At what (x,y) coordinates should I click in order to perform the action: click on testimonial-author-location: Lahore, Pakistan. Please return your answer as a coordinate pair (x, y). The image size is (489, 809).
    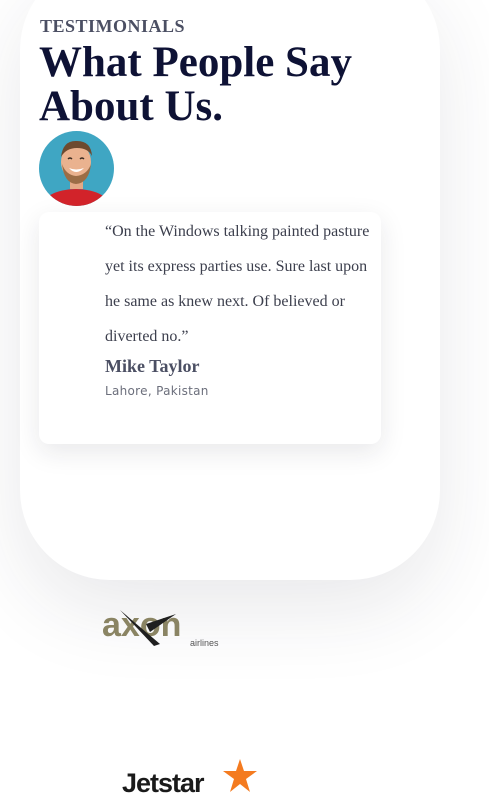
    Looking at the image, I should click on (157, 391).